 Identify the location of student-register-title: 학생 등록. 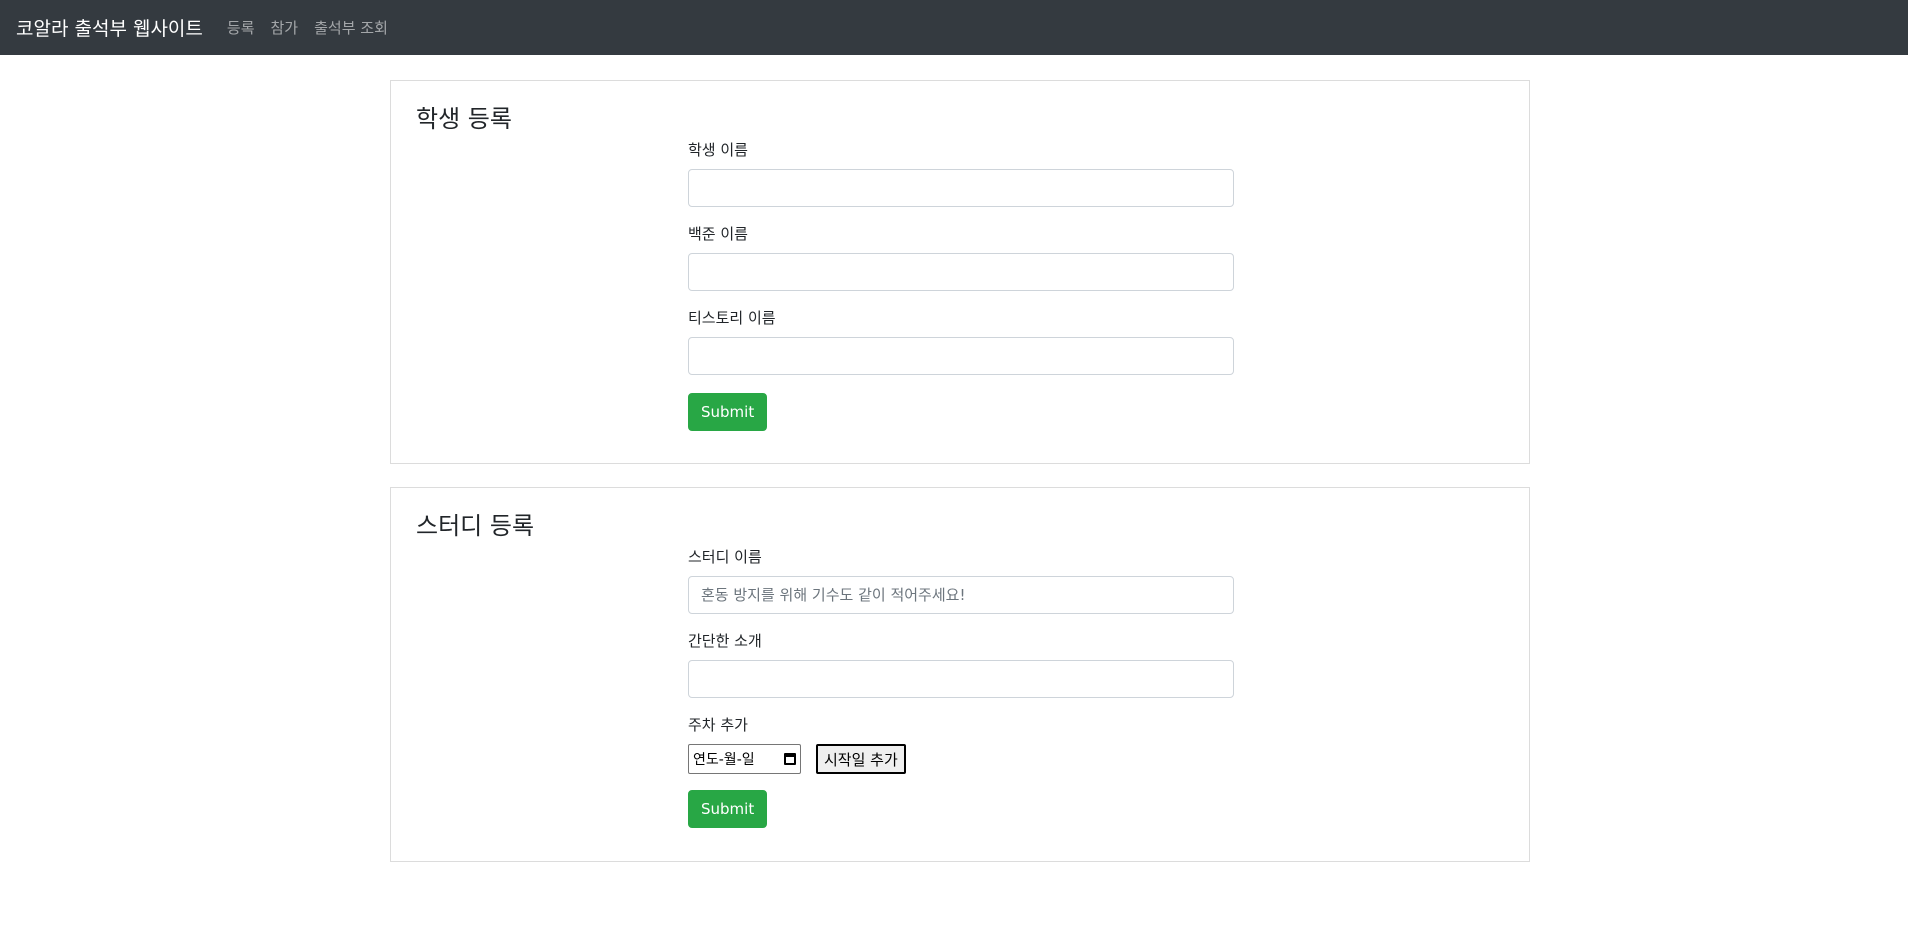
(464, 119).